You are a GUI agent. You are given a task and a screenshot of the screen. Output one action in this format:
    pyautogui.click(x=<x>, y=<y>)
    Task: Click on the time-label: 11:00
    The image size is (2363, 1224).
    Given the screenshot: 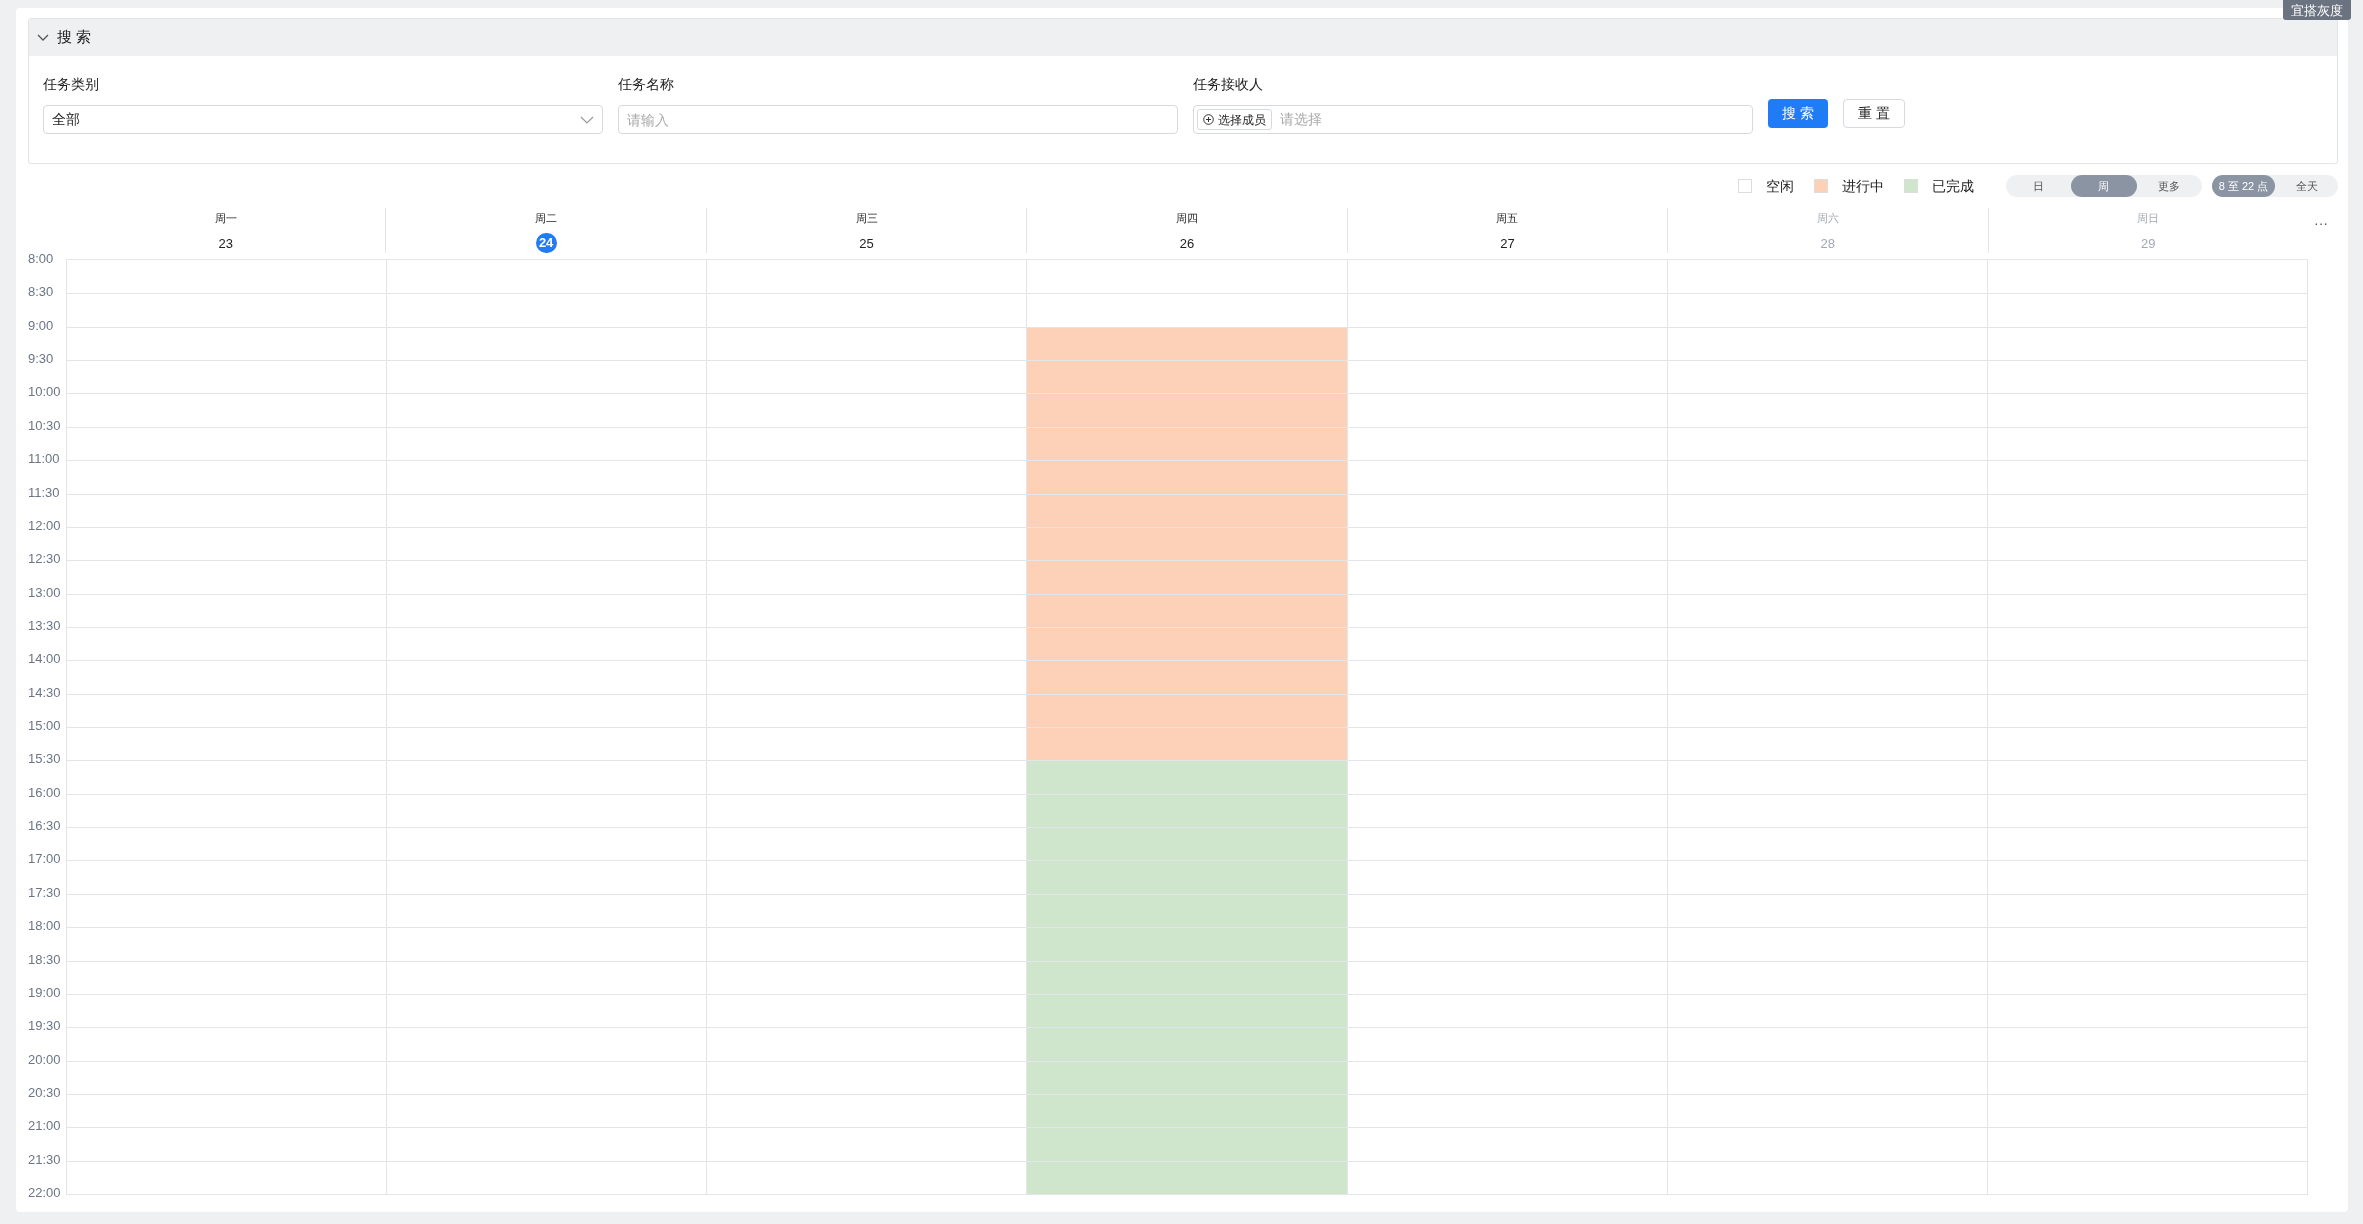 What is the action you would take?
    pyautogui.click(x=44, y=459)
    